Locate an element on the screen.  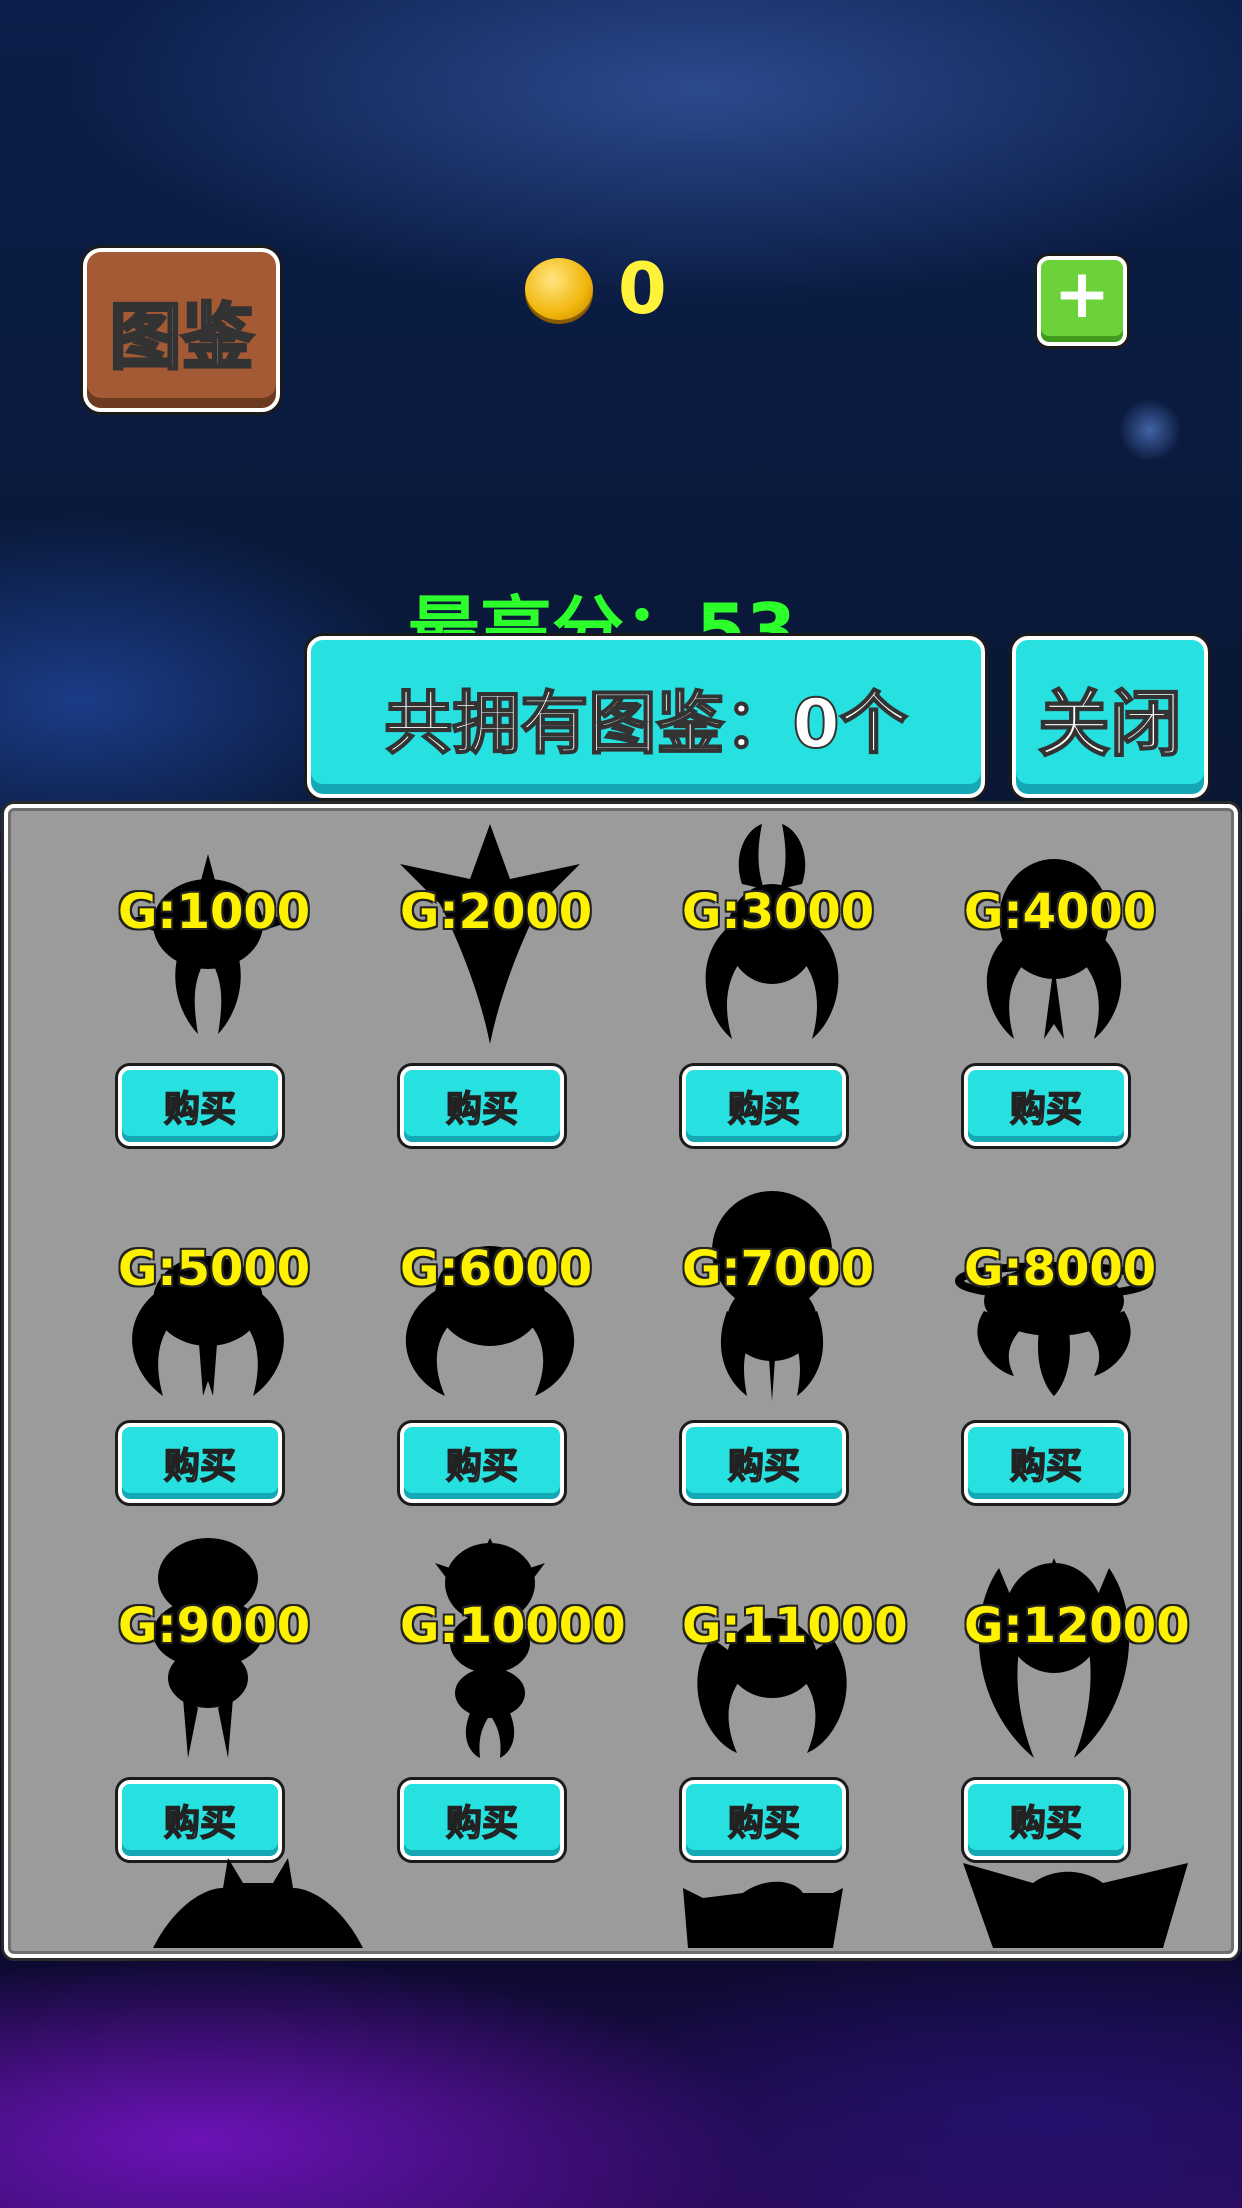
item-price: G:5000 is located at coordinates (214, 1269).